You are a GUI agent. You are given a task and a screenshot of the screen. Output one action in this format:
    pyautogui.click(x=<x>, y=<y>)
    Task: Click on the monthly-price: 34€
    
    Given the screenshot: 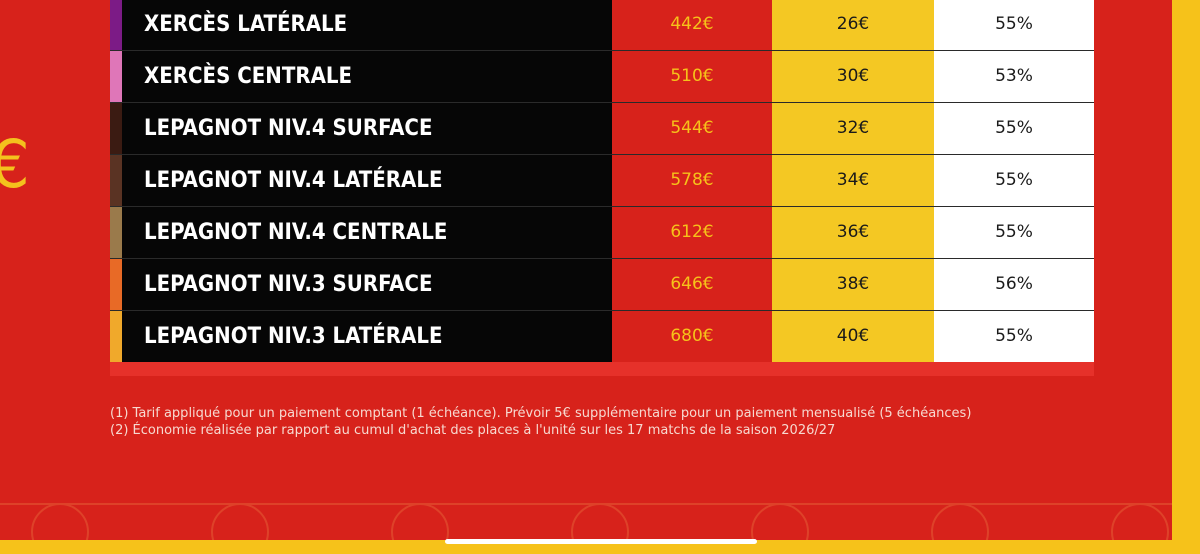 What is the action you would take?
    pyautogui.click(x=853, y=180)
    